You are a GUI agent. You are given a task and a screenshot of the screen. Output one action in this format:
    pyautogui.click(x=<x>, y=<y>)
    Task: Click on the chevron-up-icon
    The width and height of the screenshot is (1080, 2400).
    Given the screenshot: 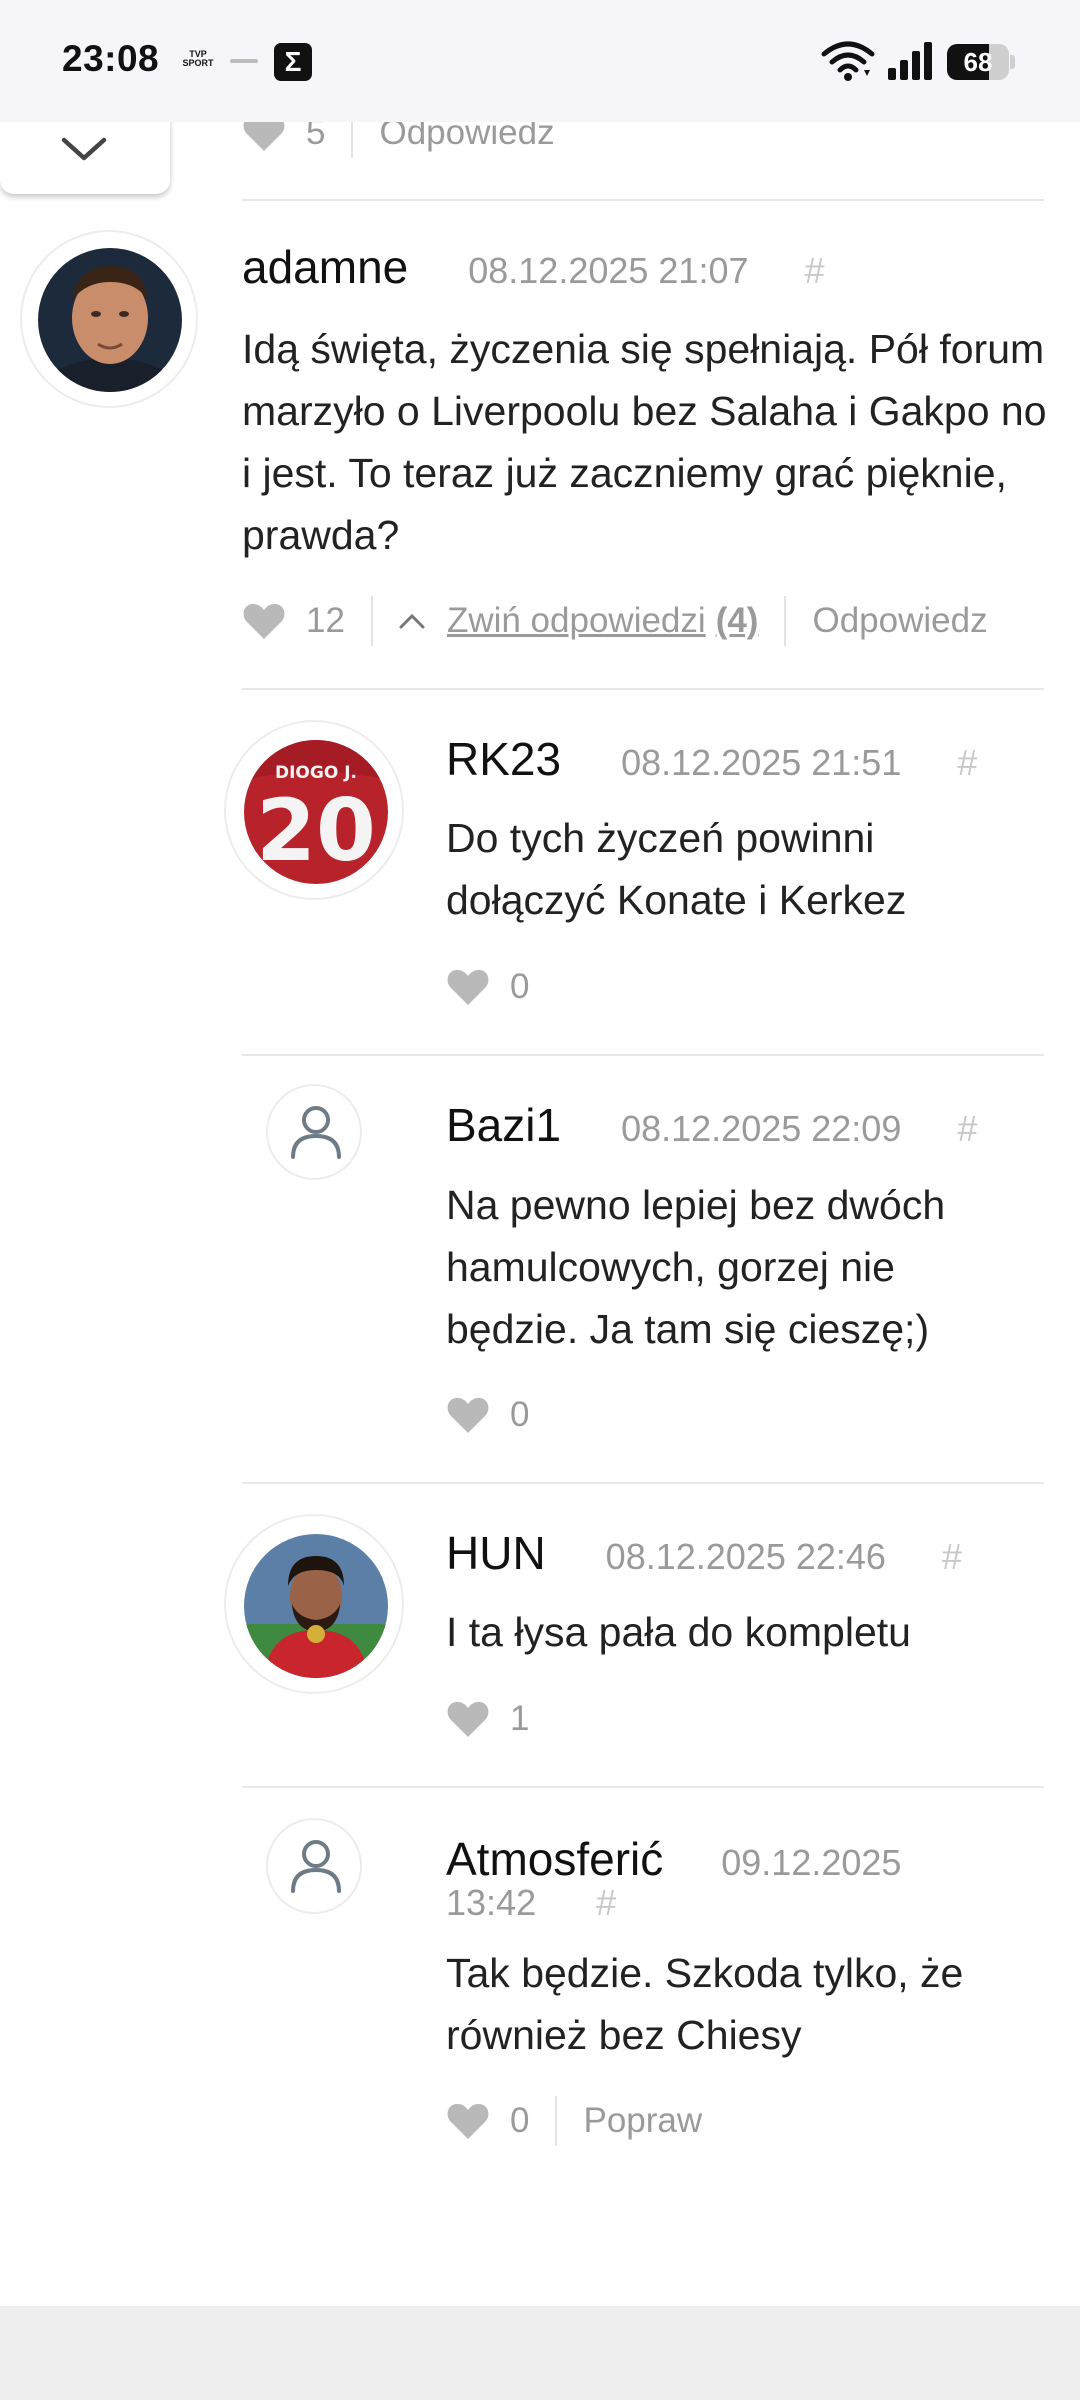 What is the action you would take?
    pyautogui.click(x=412, y=621)
    